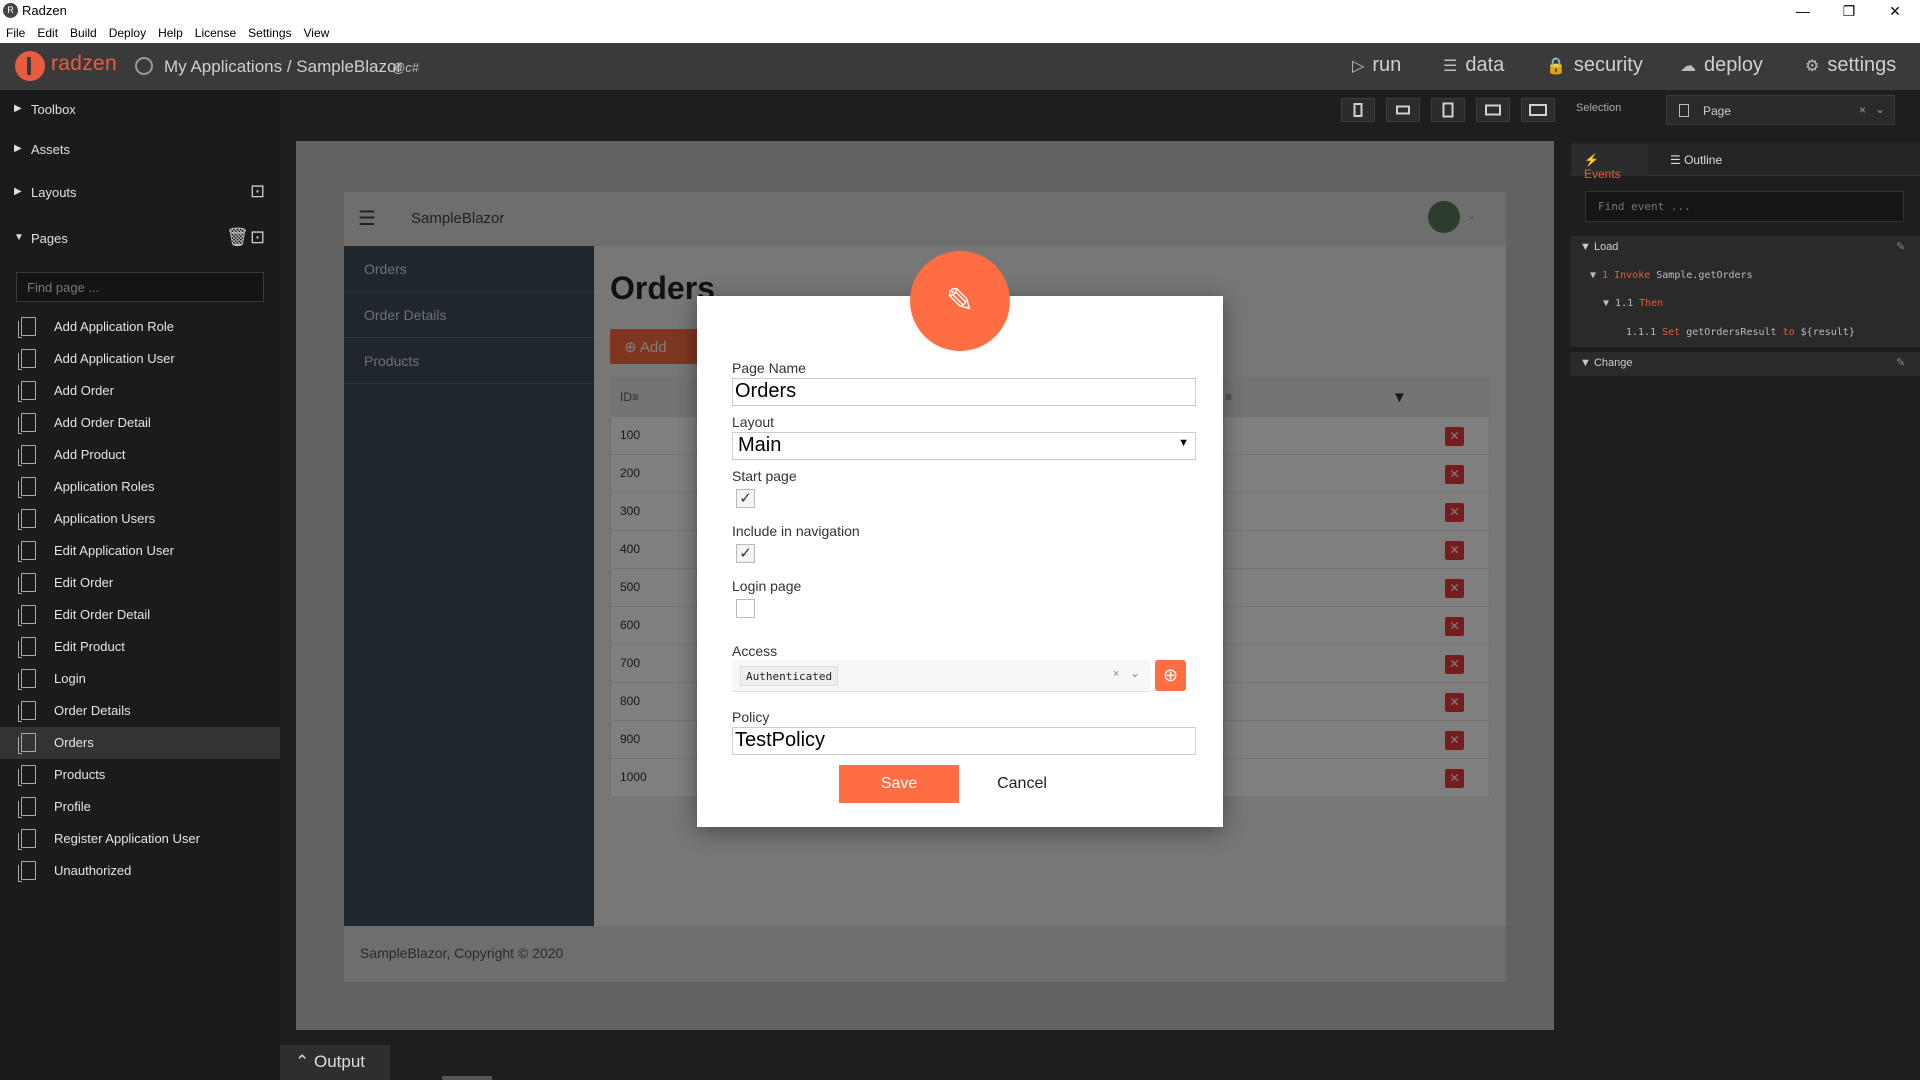 The width and height of the screenshot is (1920, 1080). I want to click on output-tab: ⌃ Output, so click(335, 1062).